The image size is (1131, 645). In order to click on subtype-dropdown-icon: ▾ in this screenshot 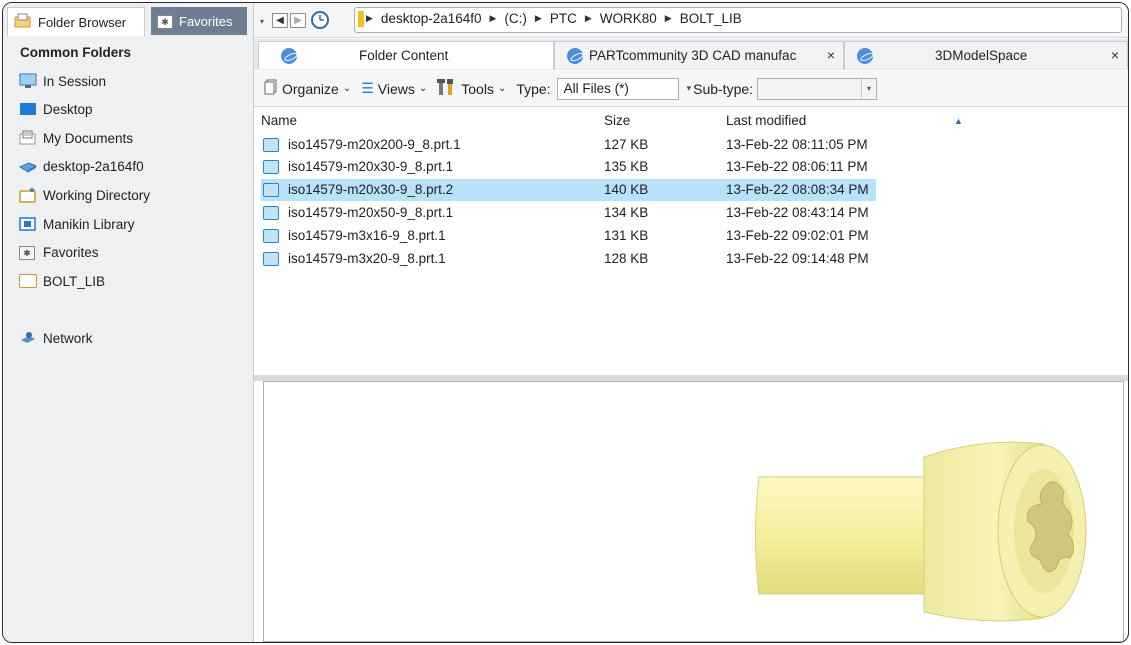, I will do `click(689, 88)`.